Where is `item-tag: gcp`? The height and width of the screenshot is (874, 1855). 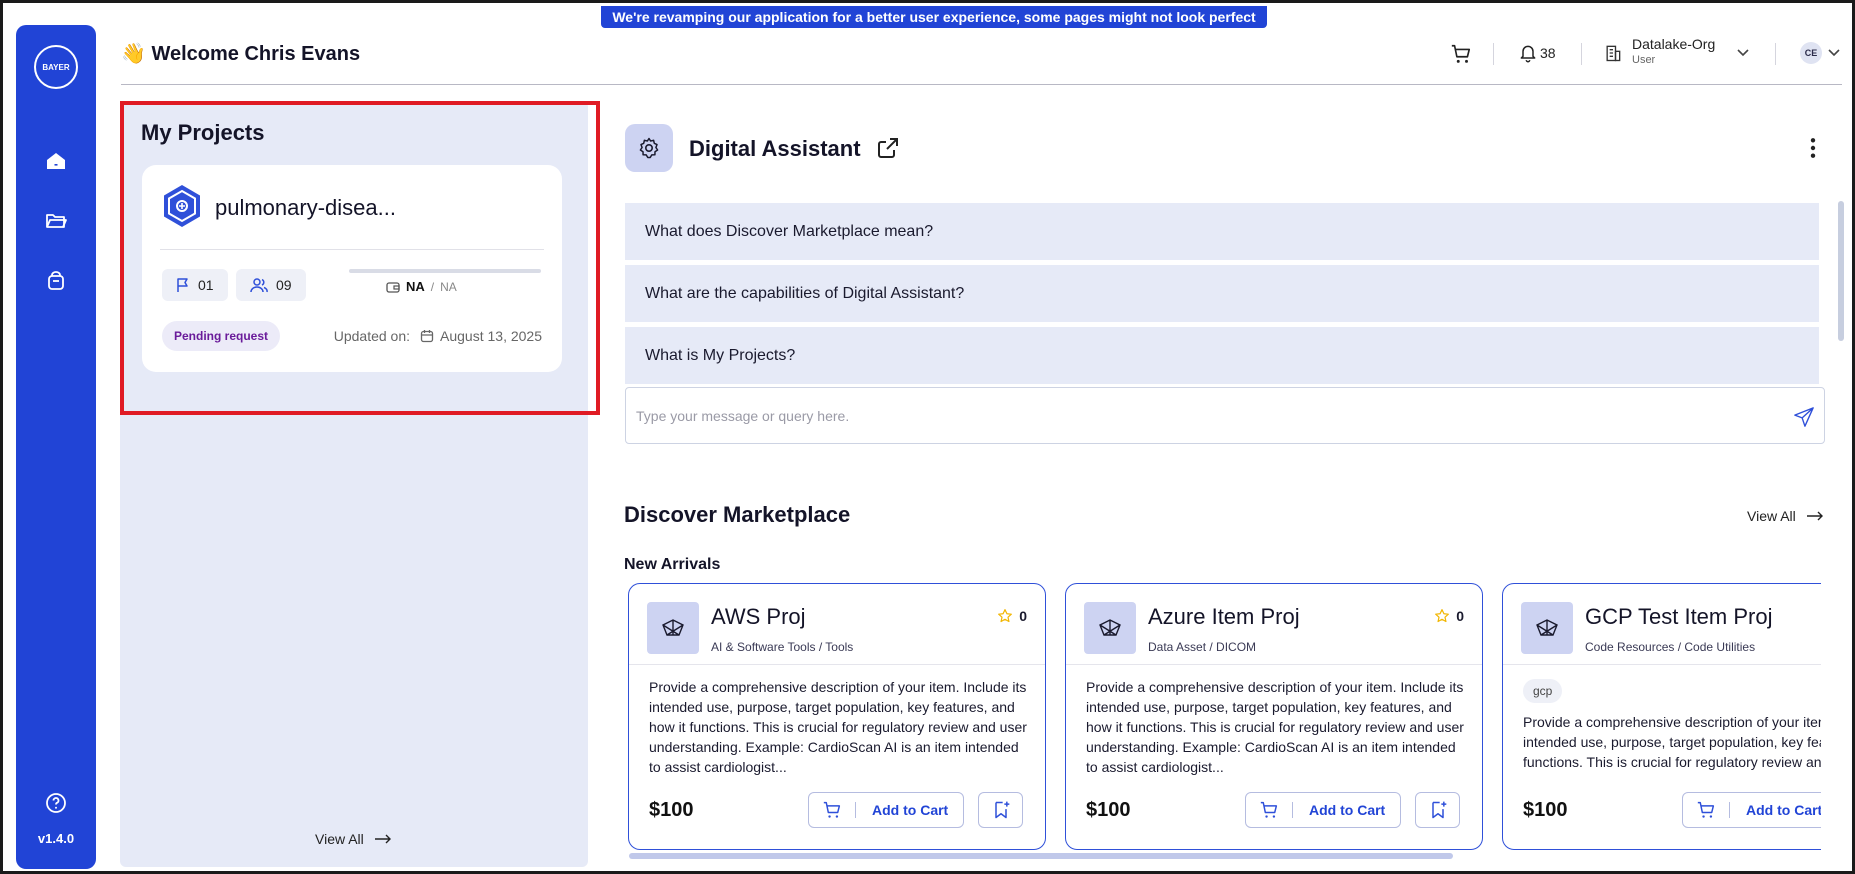
item-tag: gcp is located at coordinates (1543, 691).